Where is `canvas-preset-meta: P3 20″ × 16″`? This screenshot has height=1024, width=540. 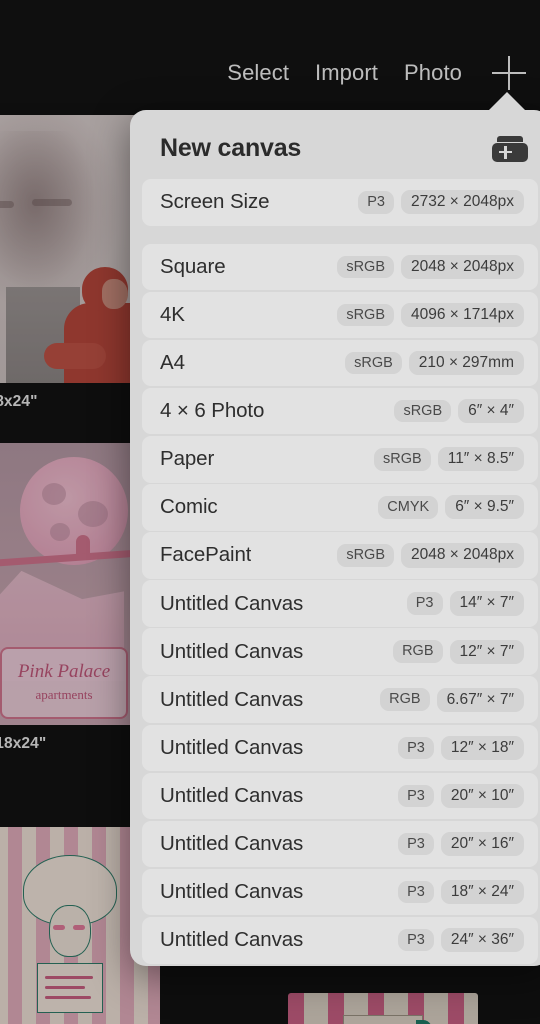 canvas-preset-meta: P3 20″ × 16″ is located at coordinates (461, 844).